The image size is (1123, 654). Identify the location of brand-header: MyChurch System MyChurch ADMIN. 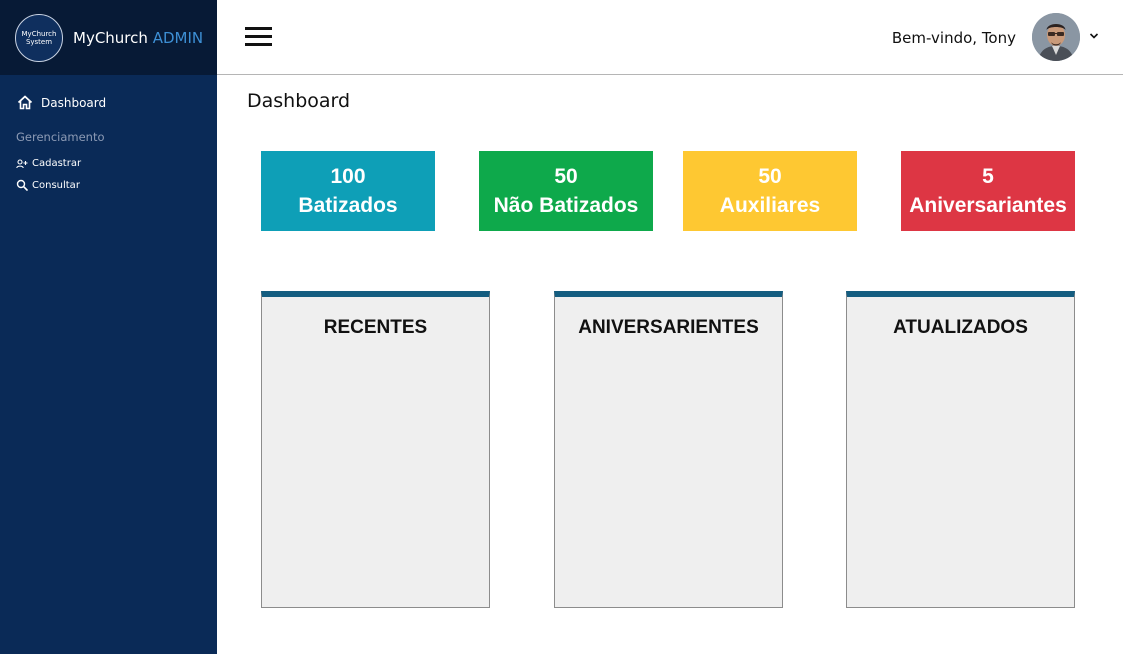
(108, 37).